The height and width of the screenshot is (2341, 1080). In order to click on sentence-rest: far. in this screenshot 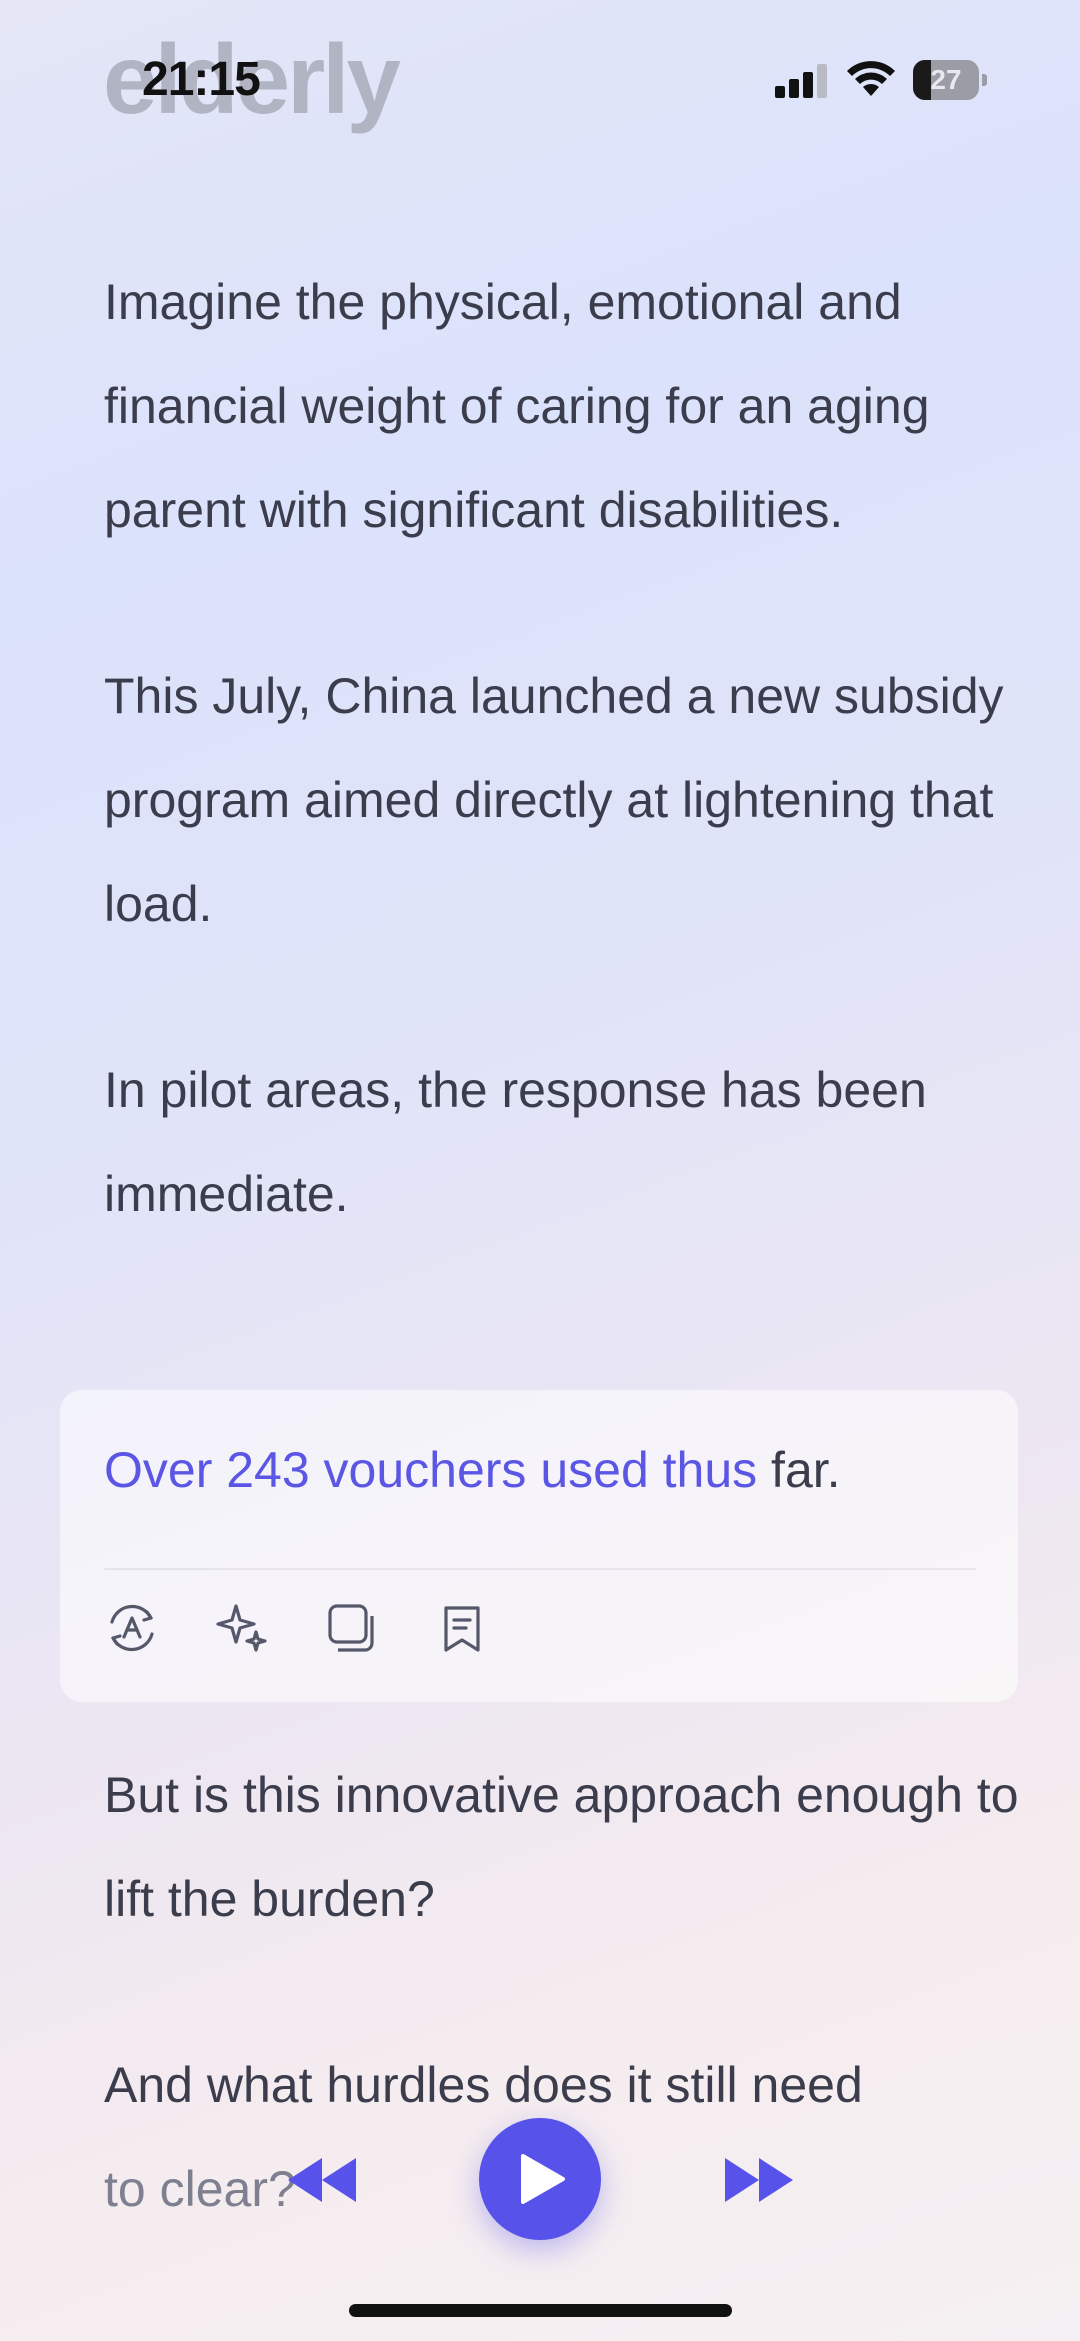, I will do `click(799, 1470)`.